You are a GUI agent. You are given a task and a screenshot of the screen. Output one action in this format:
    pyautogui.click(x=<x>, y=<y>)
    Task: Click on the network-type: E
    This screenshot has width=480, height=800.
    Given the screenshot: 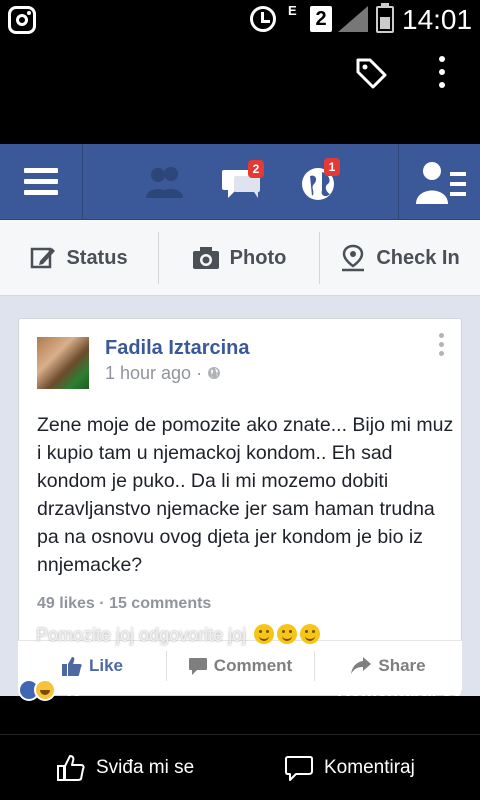 What is the action you would take?
    pyautogui.click(x=292, y=10)
    